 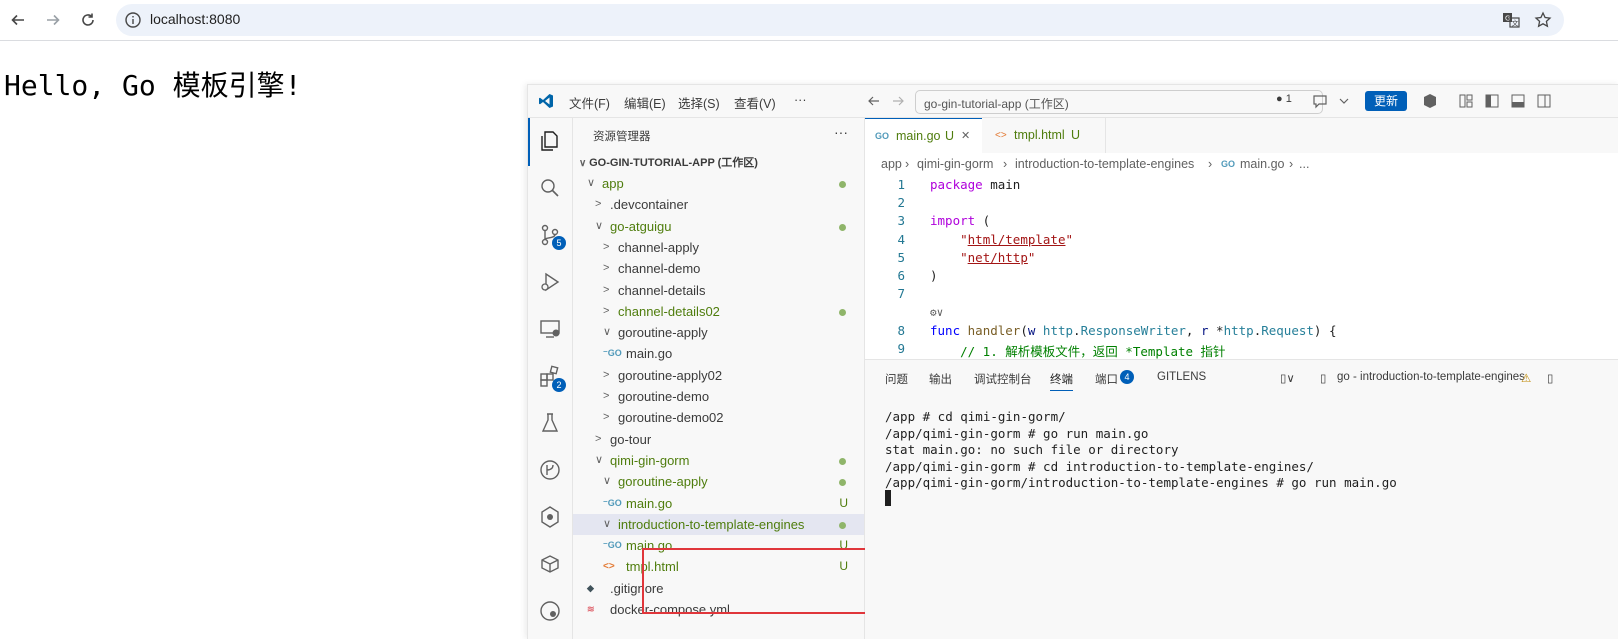 I want to click on remote-explorer-icon, so click(x=550, y=329).